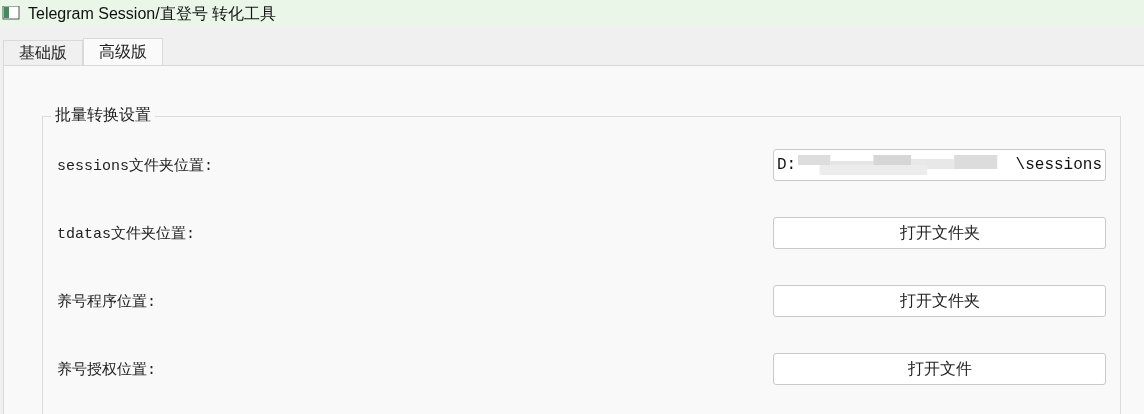  What do you see at coordinates (11, 13) in the screenshot?
I see `app-icon` at bounding box center [11, 13].